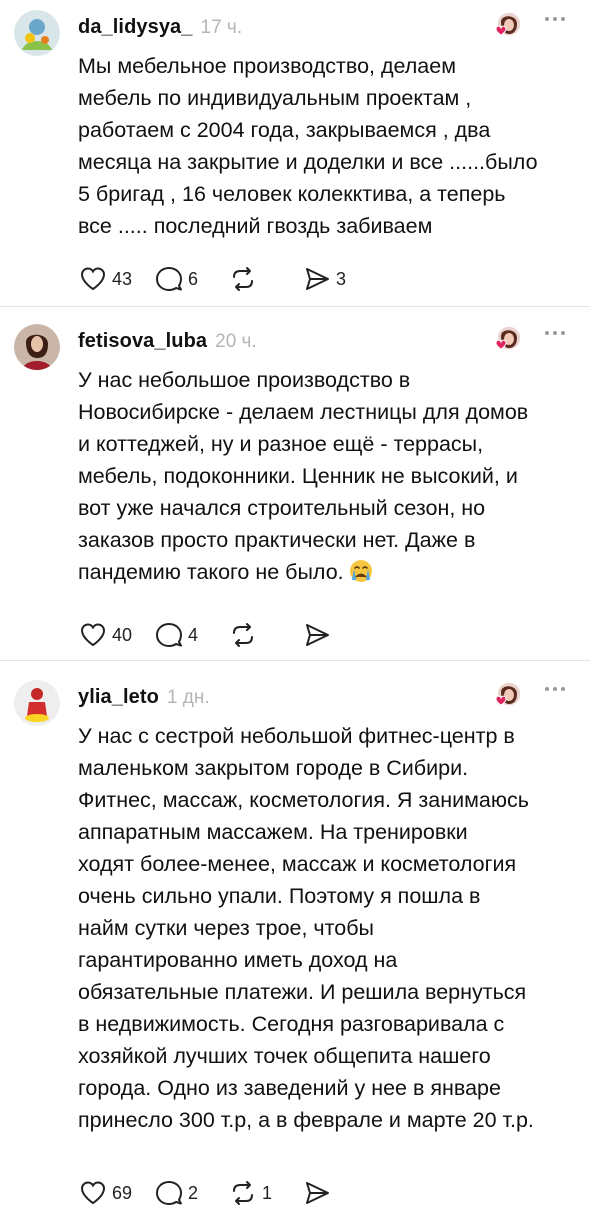  I want to click on repost-count: 1, so click(267, 1192).